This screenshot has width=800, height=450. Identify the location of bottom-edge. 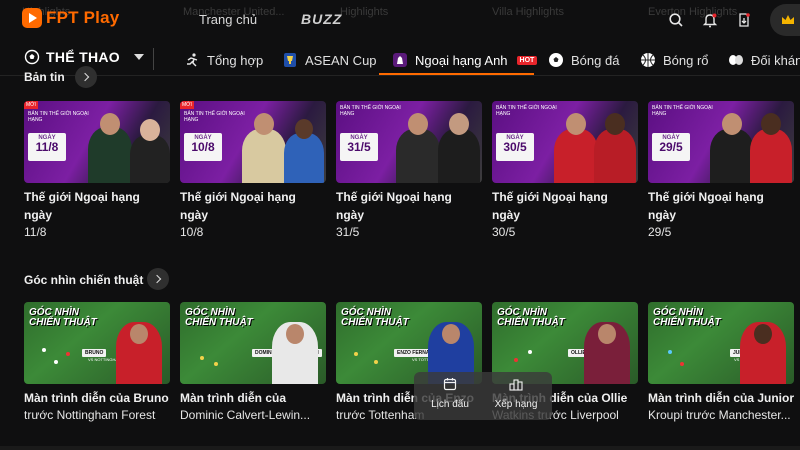
(400, 448).